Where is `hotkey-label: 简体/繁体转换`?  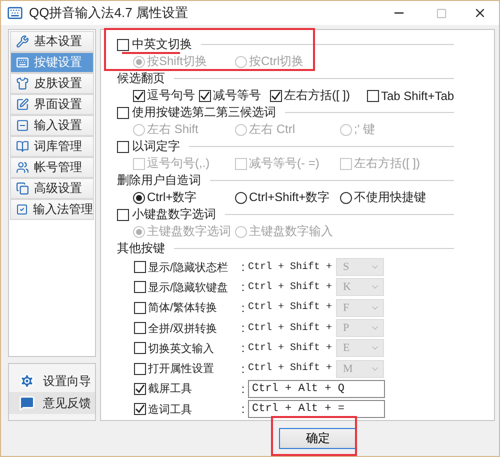 hotkey-label: 简体/繁体转换 is located at coordinates (183, 308).